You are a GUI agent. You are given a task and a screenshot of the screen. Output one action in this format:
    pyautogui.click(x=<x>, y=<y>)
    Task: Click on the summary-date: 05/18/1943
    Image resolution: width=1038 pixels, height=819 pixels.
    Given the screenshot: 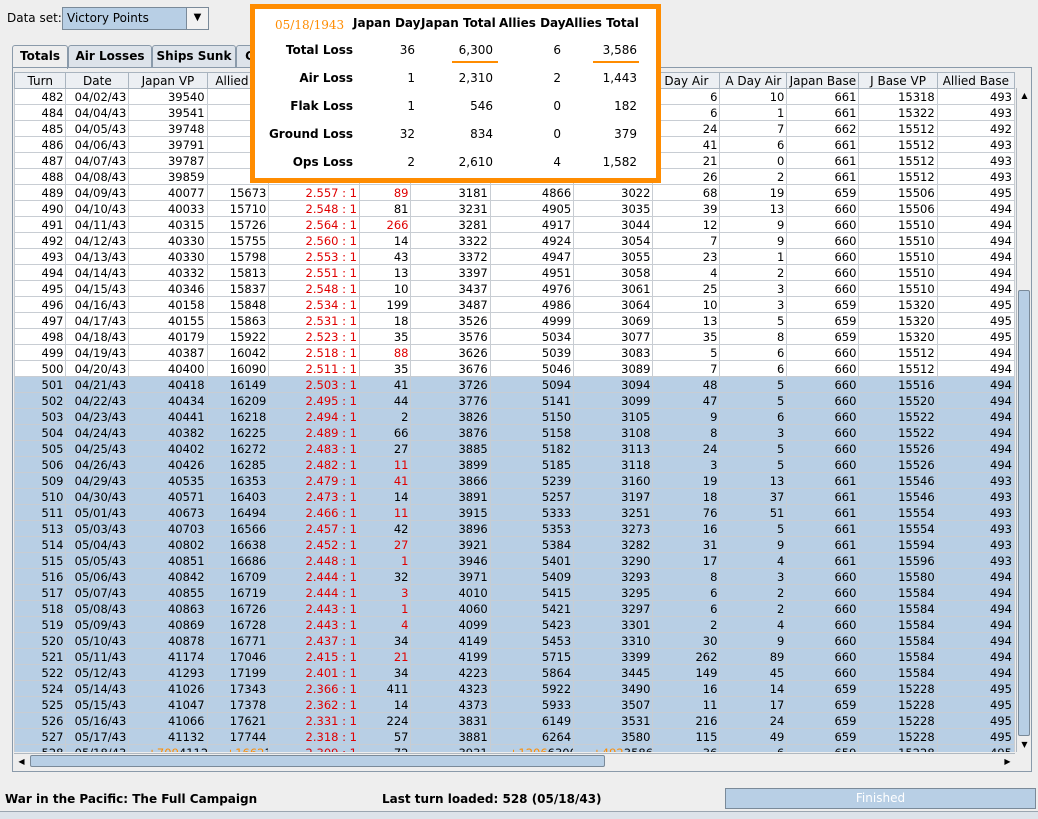 What is the action you would take?
    pyautogui.click(x=310, y=25)
    